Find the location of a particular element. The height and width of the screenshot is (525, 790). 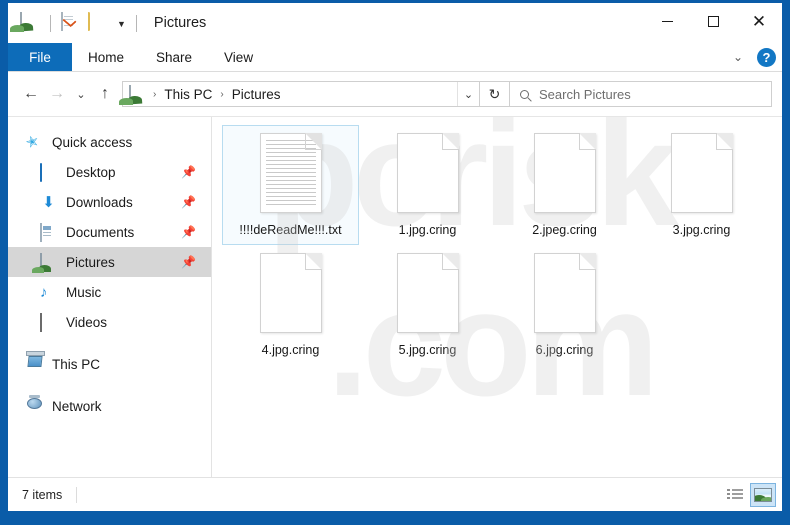

file-label: 4.jpg.cring is located at coordinates (290, 350).